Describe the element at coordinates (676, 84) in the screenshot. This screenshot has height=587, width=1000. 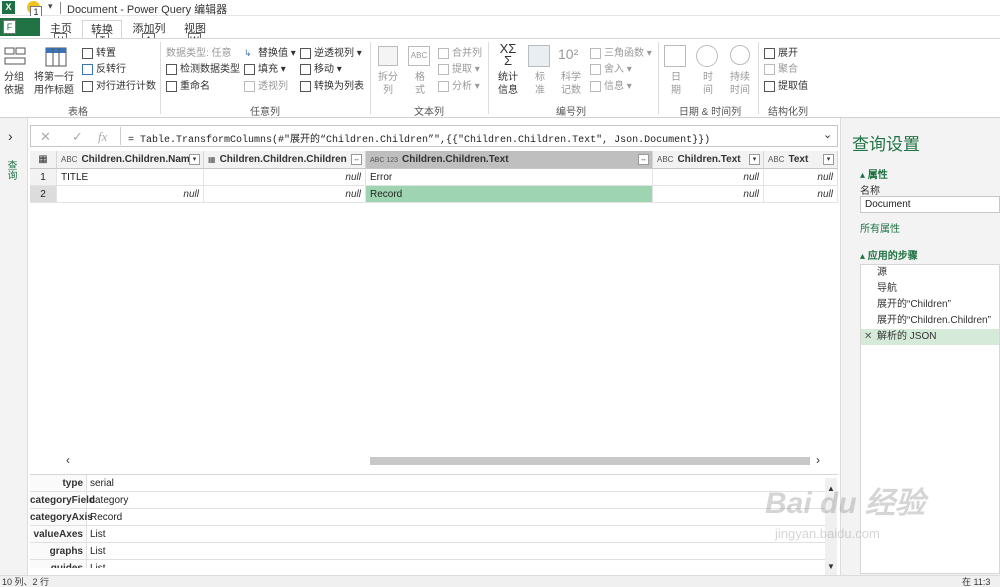
I see `date-button: 日 期` at that location.